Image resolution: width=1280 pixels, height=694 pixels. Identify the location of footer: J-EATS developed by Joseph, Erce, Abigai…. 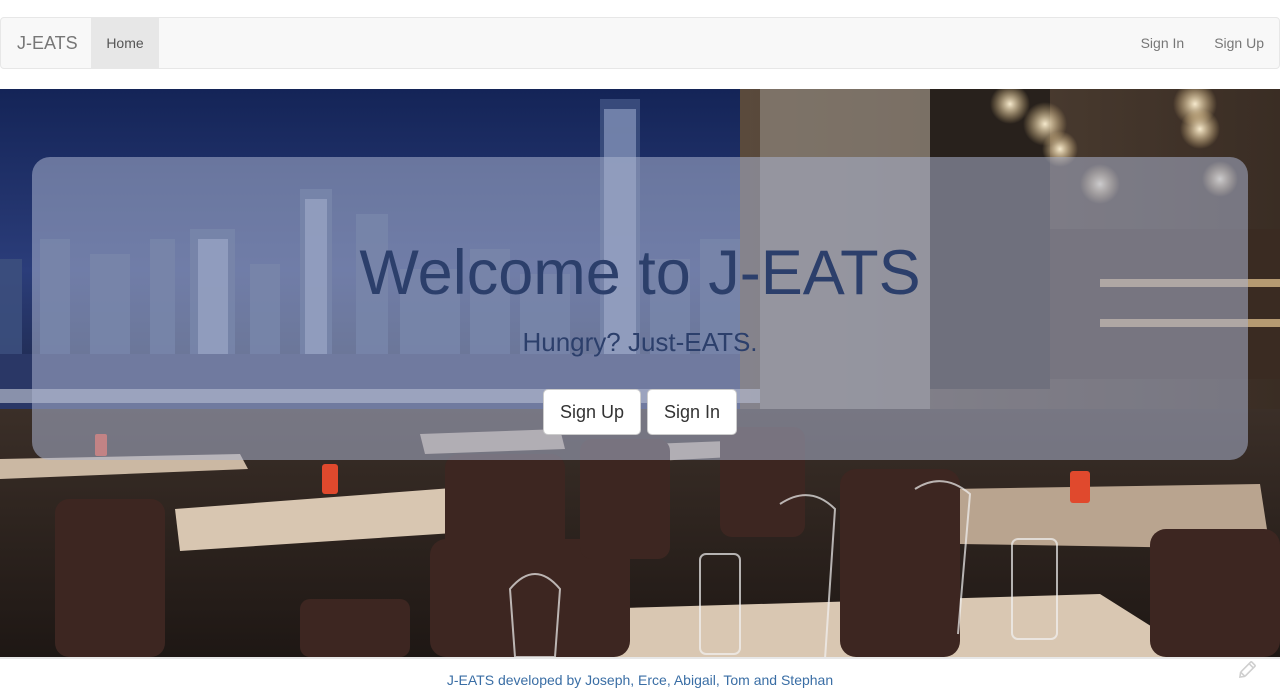
(640, 675).